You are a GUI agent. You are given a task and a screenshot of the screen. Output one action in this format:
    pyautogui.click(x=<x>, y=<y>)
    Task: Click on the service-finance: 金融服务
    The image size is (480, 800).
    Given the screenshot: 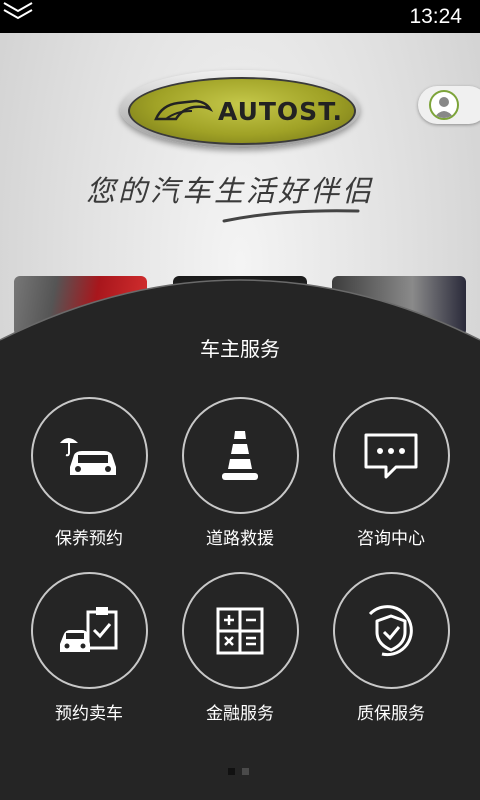 What is the action you would take?
    pyautogui.click(x=240, y=648)
    